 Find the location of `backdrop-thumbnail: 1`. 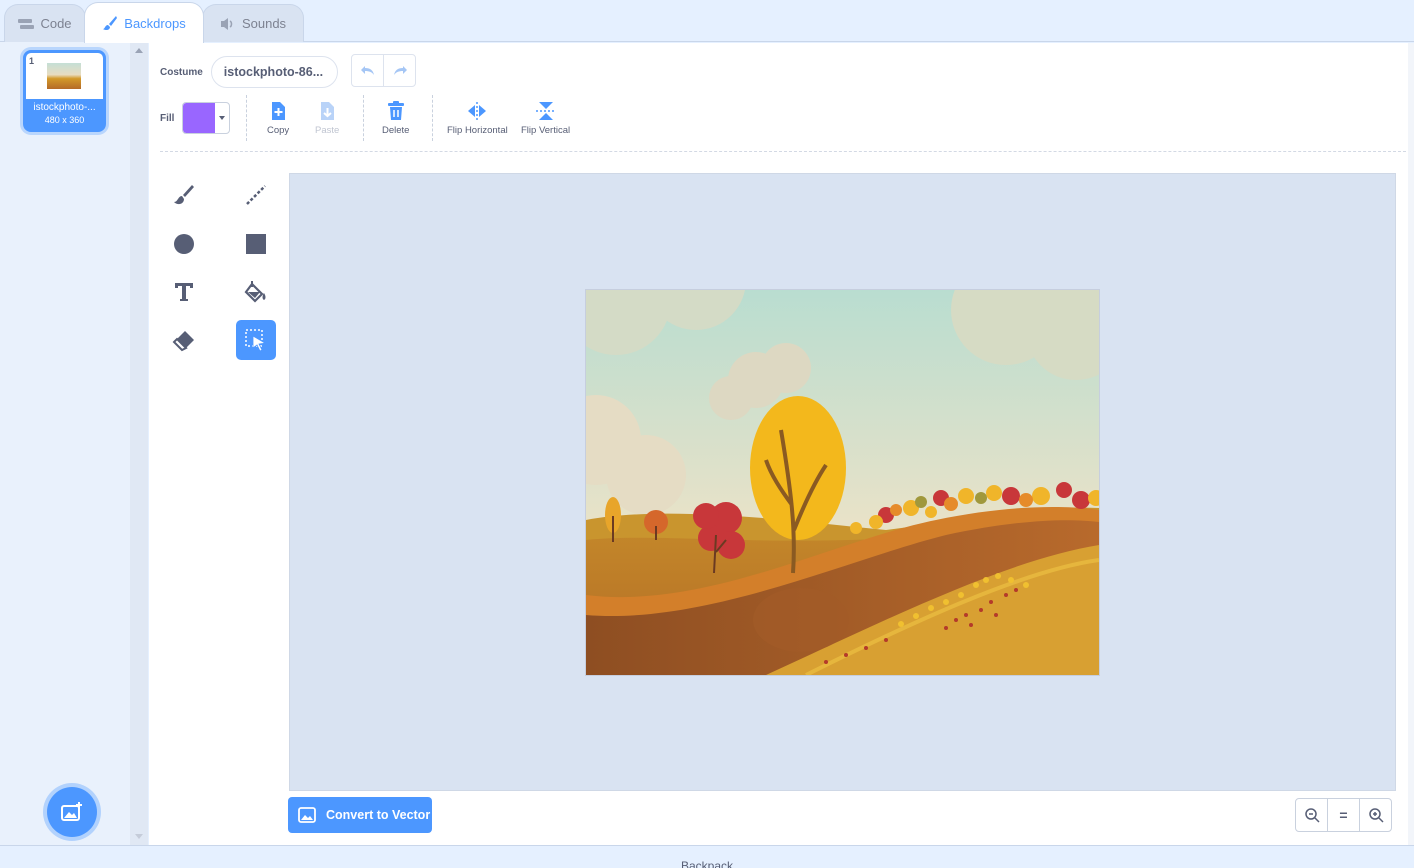

backdrop-thumbnail: 1 is located at coordinates (64, 76).